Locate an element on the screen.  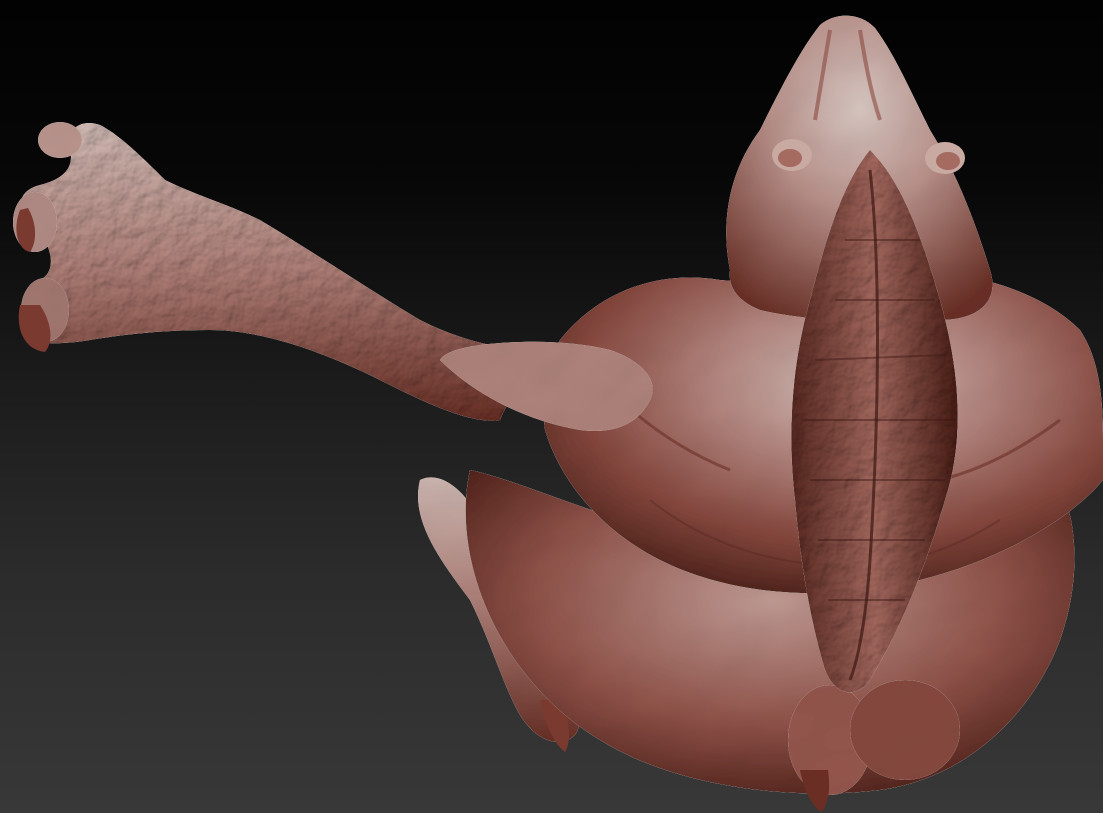
eye-left-icon is located at coordinates (792, 155).